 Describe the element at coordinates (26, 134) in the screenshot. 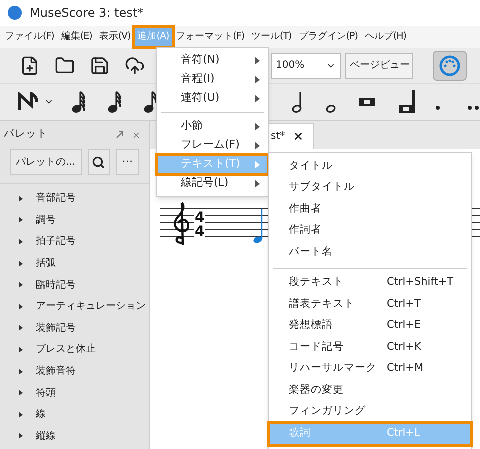

I see `panel-title: パレット` at that location.